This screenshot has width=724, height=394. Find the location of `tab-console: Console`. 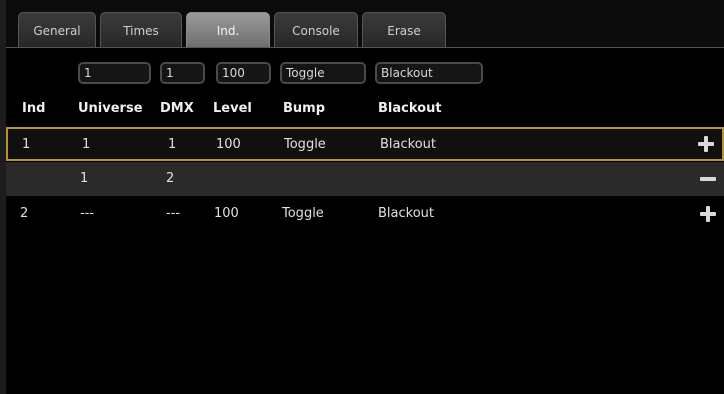

tab-console: Console is located at coordinates (316, 30).